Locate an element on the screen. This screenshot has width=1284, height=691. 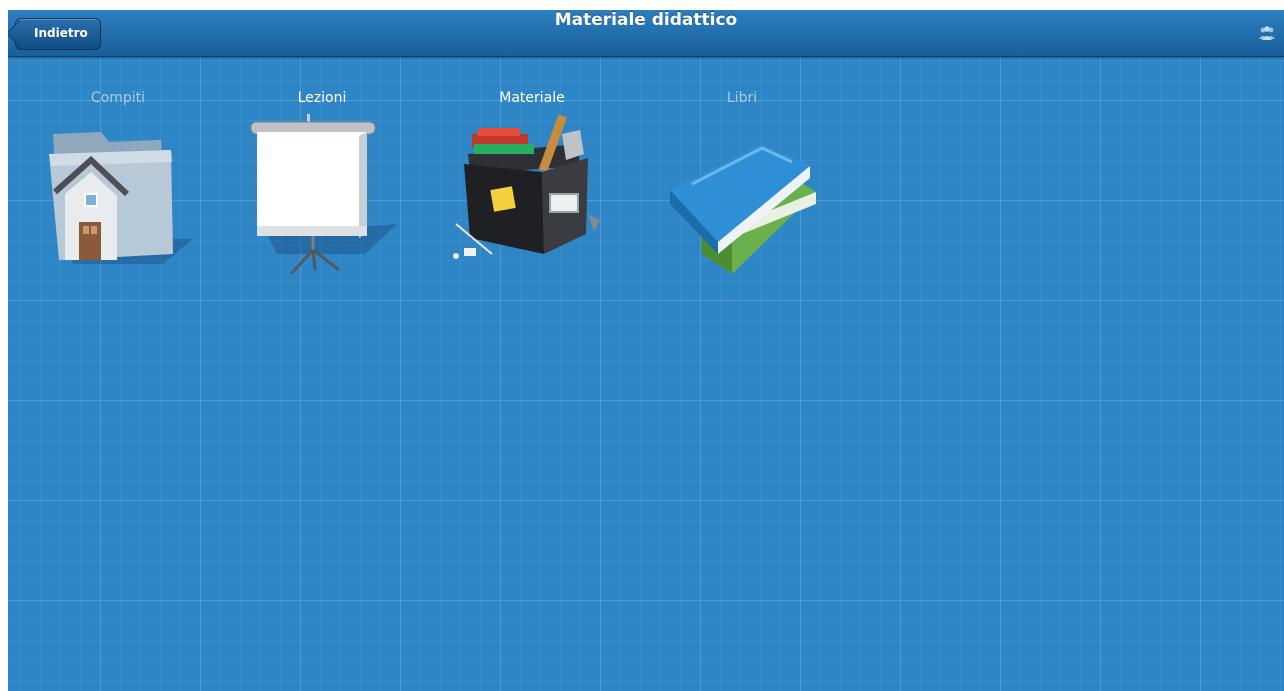
tile-lezioni: Lezioni is located at coordinates (322, 190).